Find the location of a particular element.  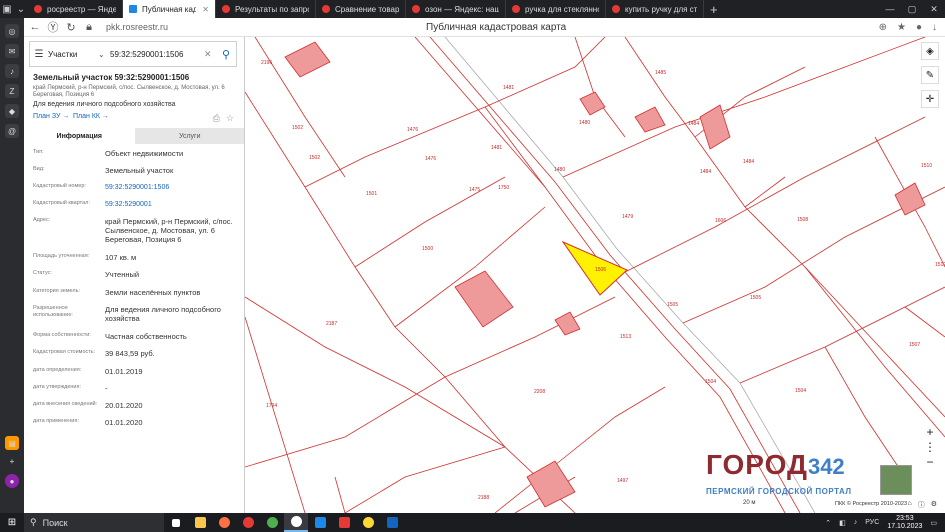

parcel-number-label: 1500 is located at coordinates (427, 249).